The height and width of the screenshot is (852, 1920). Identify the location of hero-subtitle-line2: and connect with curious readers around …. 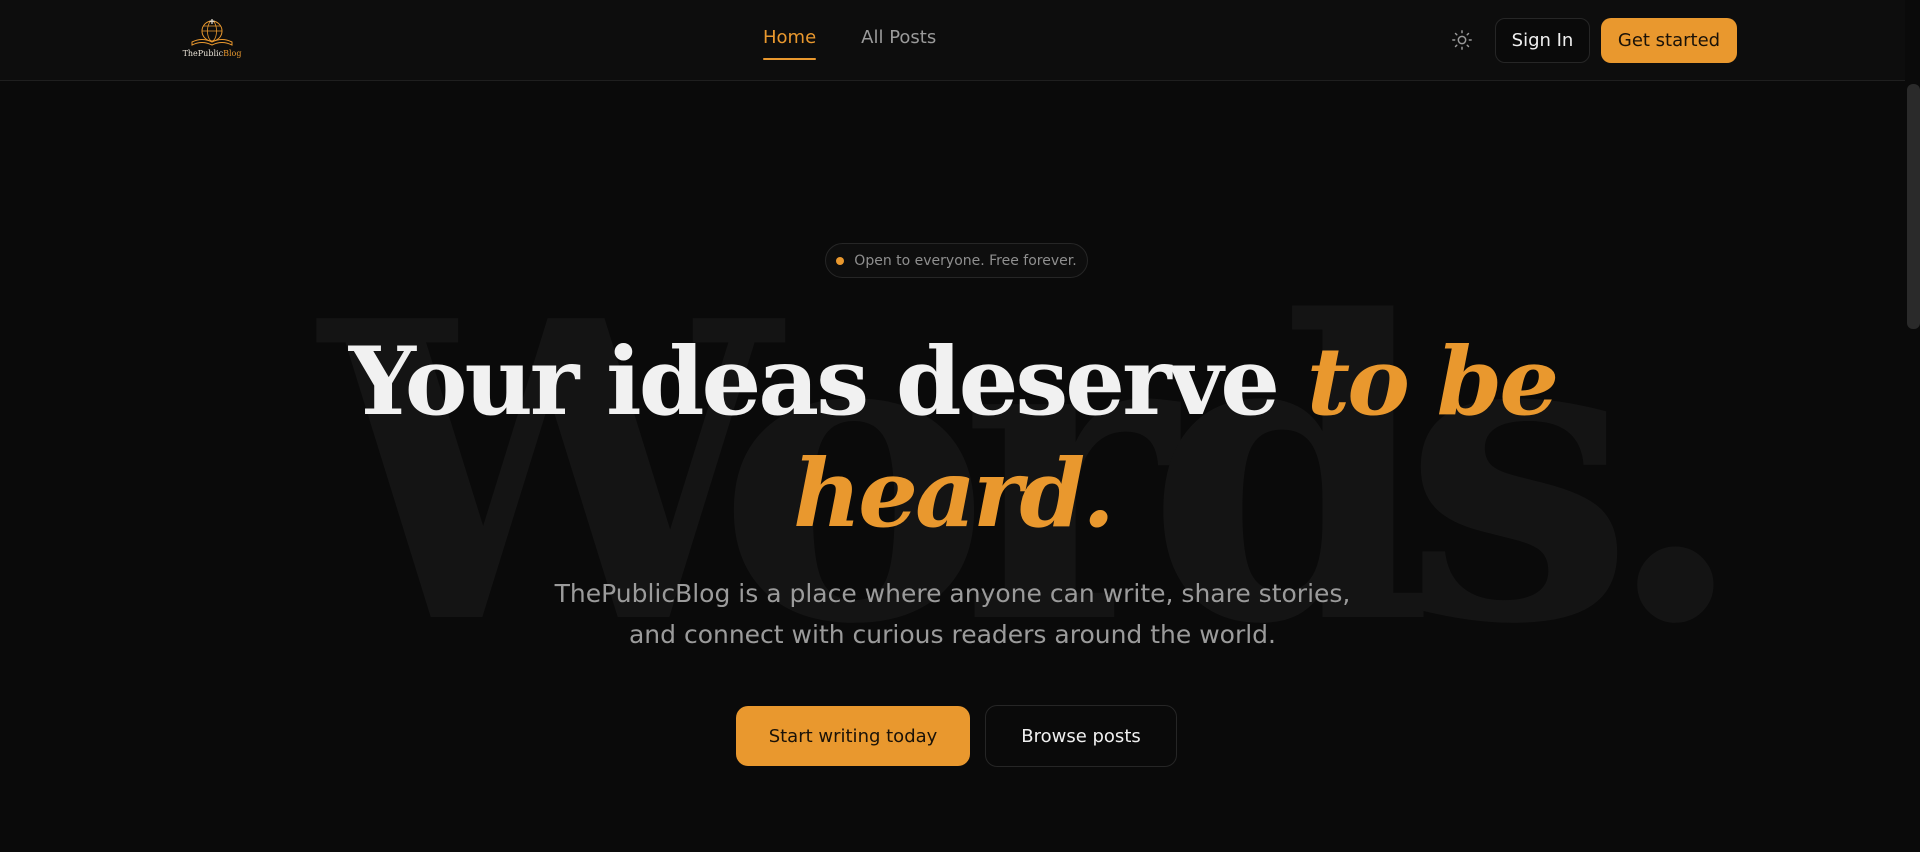
(952, 634).